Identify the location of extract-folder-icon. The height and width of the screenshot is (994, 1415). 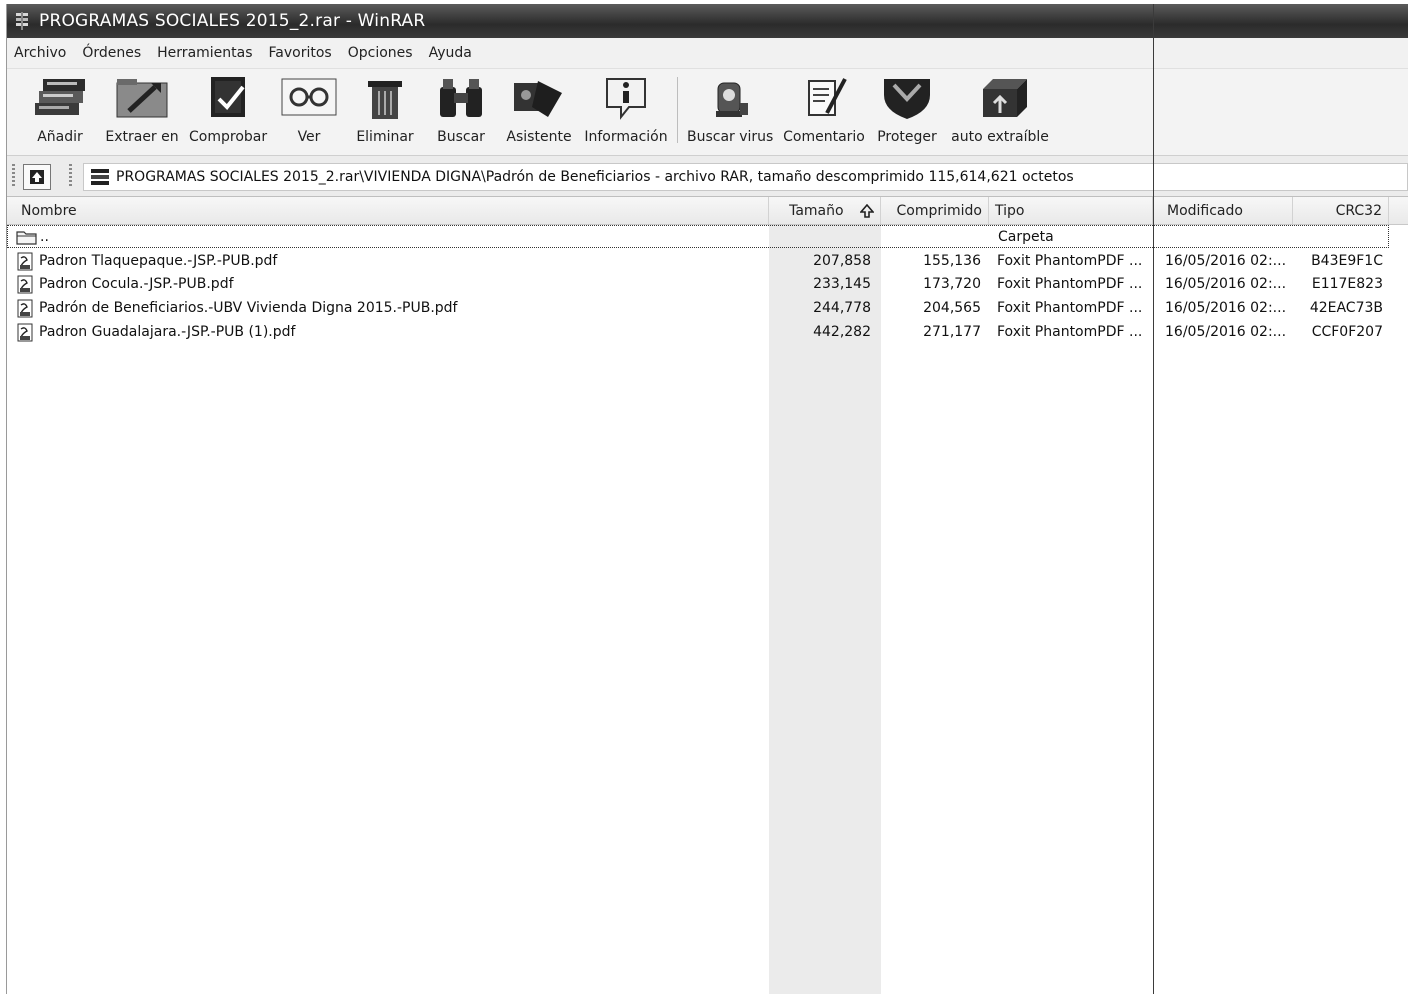
(142, 98).